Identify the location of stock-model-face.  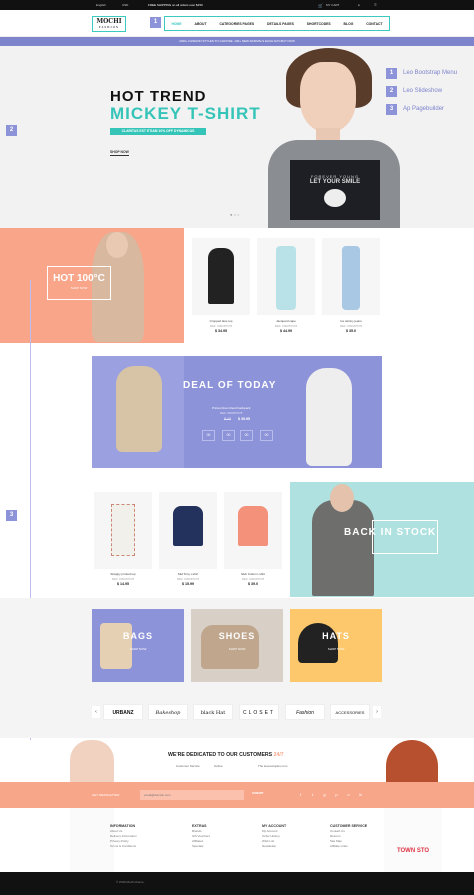
(342, 498).